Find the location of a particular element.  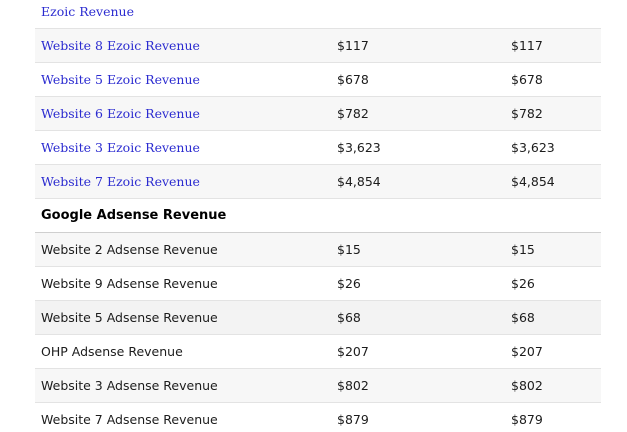

table-row: OHP Adsense Revenue $207 $207 is located at coordinates (318, 351).